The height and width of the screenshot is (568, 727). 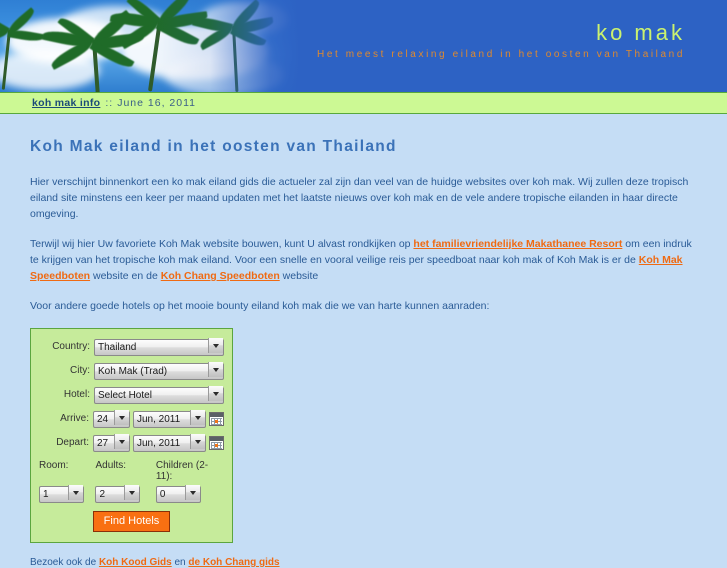 What do you see at coordinates (216, 418) in the screenshot?
I see `arrive-calendar-icon` at bounding box center [216, 418].